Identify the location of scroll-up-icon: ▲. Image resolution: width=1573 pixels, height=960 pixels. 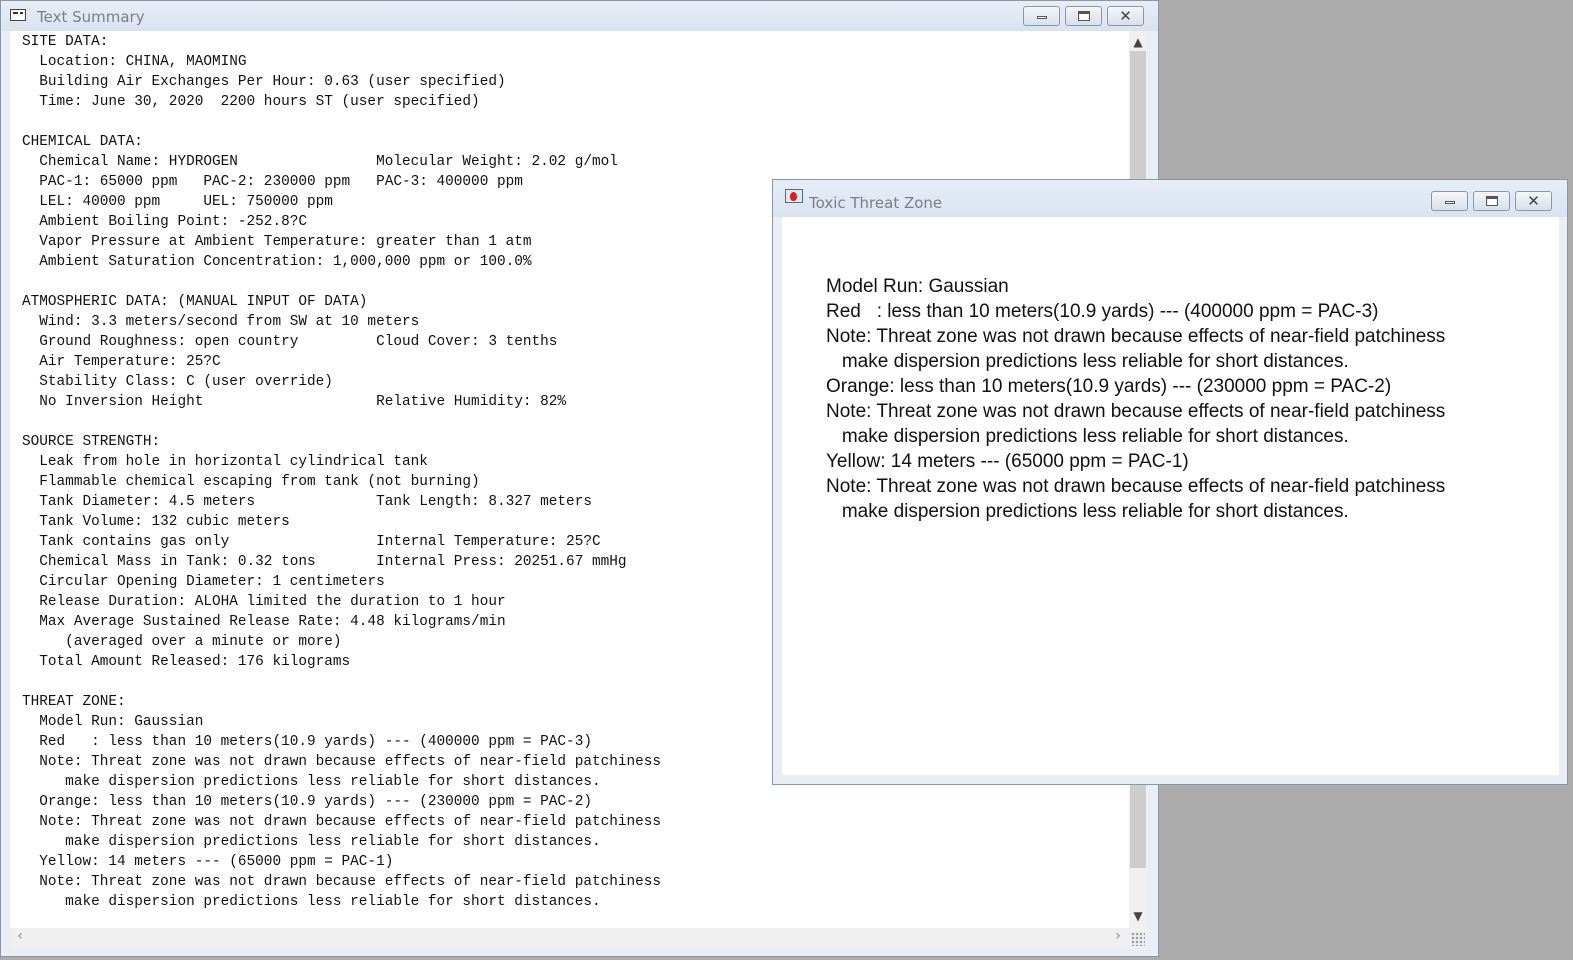
(1138, 42).